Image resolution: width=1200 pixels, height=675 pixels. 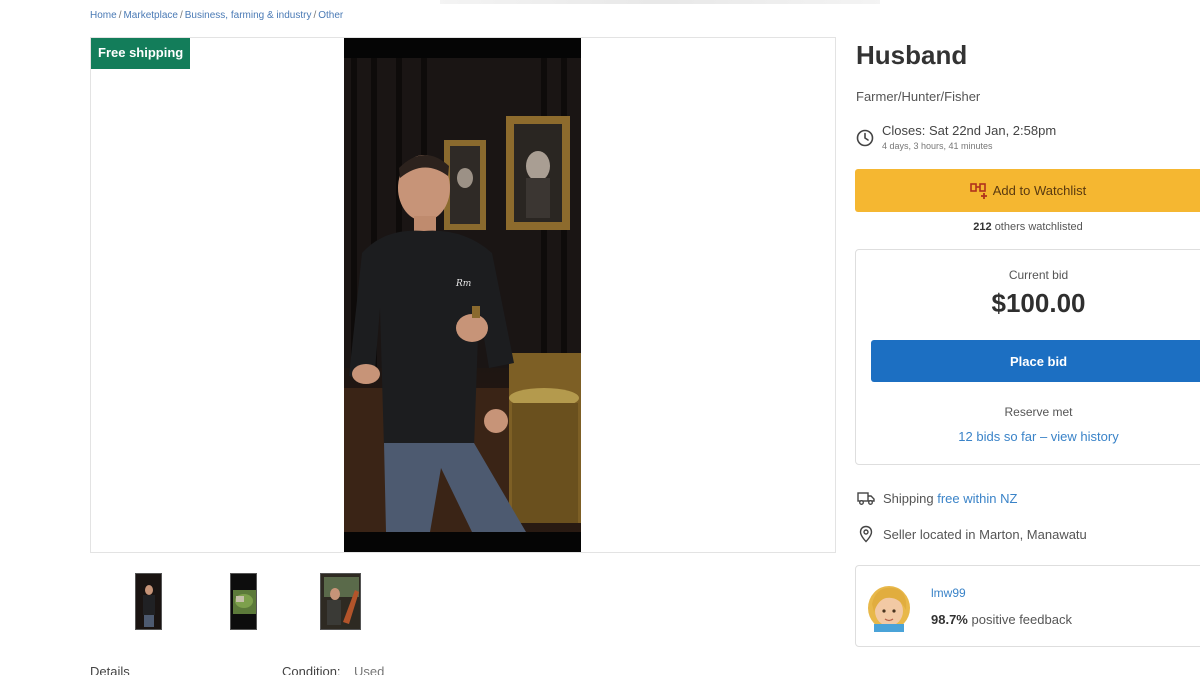 What do you see at coordinates (949, 619) in the screenshot?
I see `feedback-percent: 98.7%` at bounding box center [949, 619].